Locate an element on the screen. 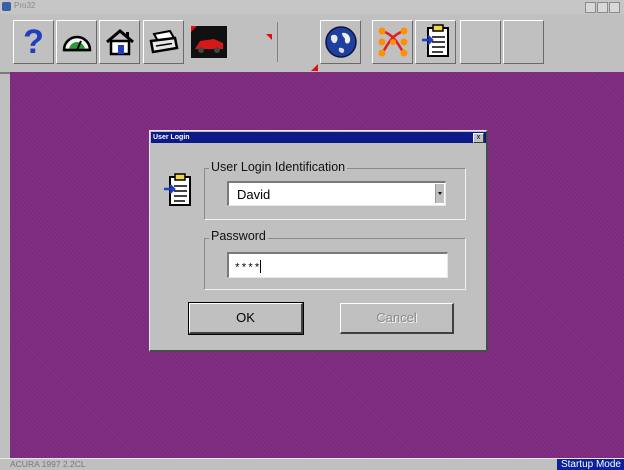 The image size is (624, 470). gauge-button is located at coordinates (76, 42).